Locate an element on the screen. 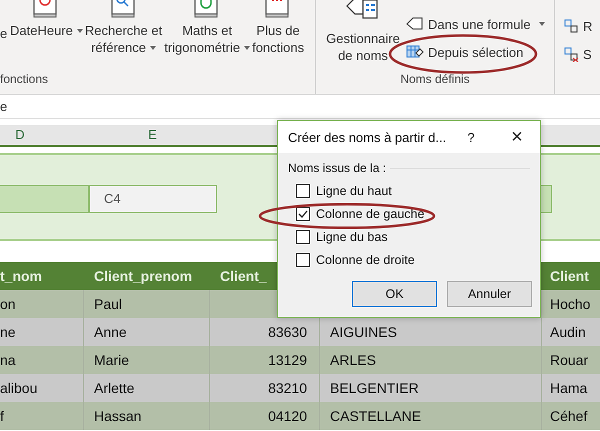  table-cell-text: Céhef is located at coordinates (568, 416).